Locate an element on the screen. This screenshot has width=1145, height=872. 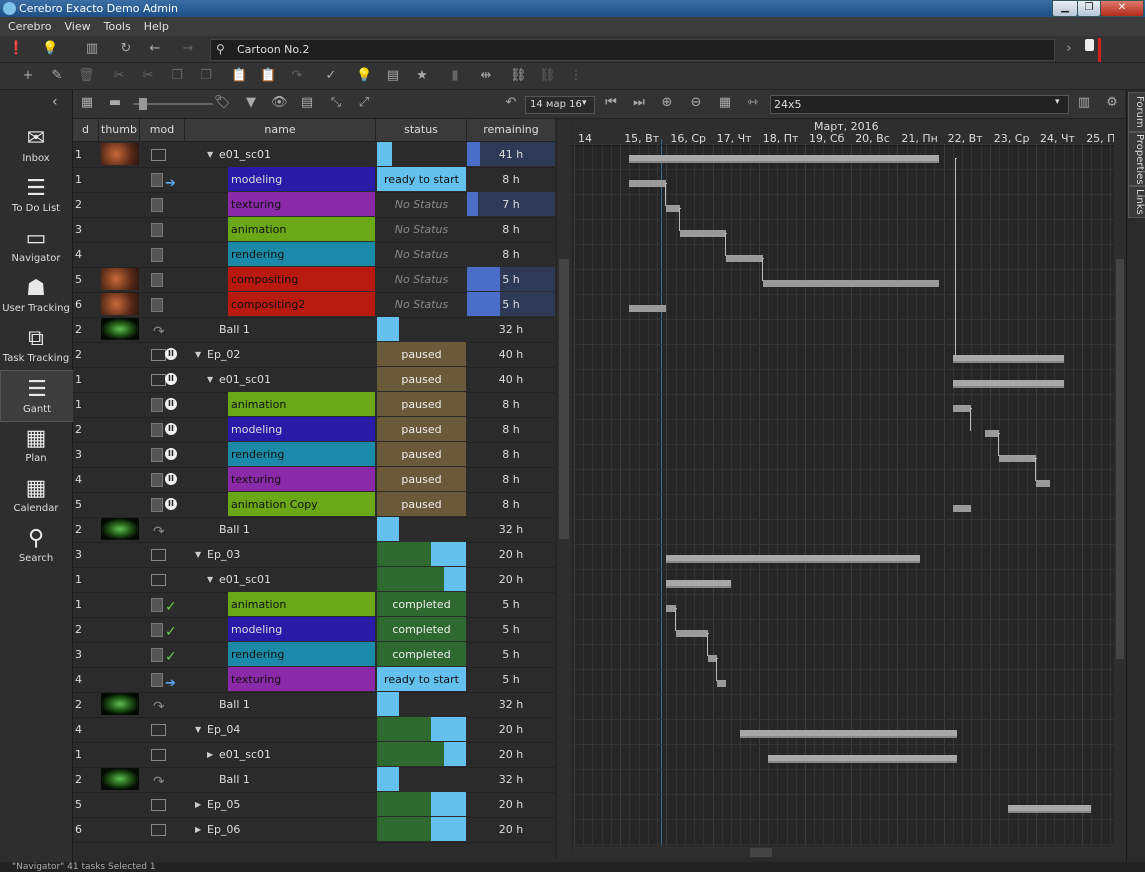
paste-alt-icon: 📋 is located at coordinates (268, 76).